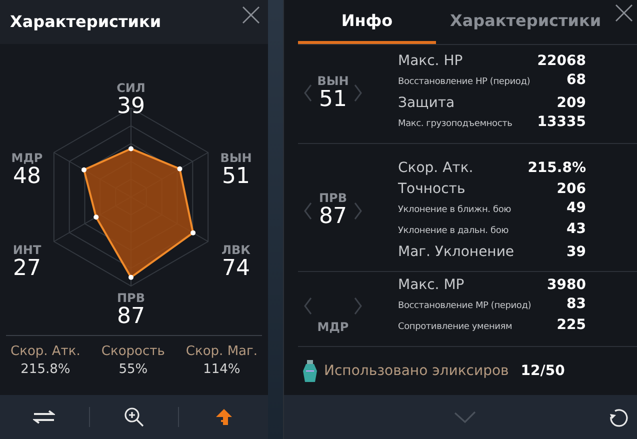  What do you see at coordinates (131, 88) in the screenshot?
I see `stat-label: СИЛ` at bounding box center [131, 88].